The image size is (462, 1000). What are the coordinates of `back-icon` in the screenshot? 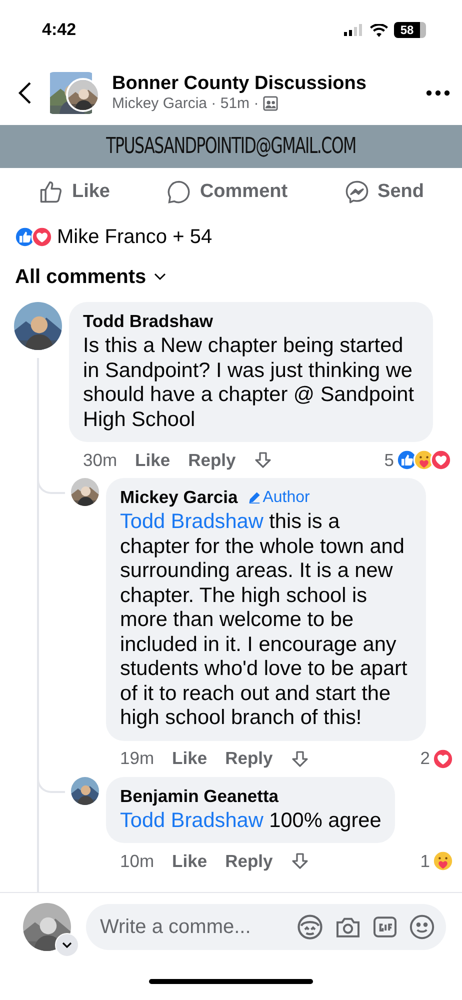 It's located at (25, 92).